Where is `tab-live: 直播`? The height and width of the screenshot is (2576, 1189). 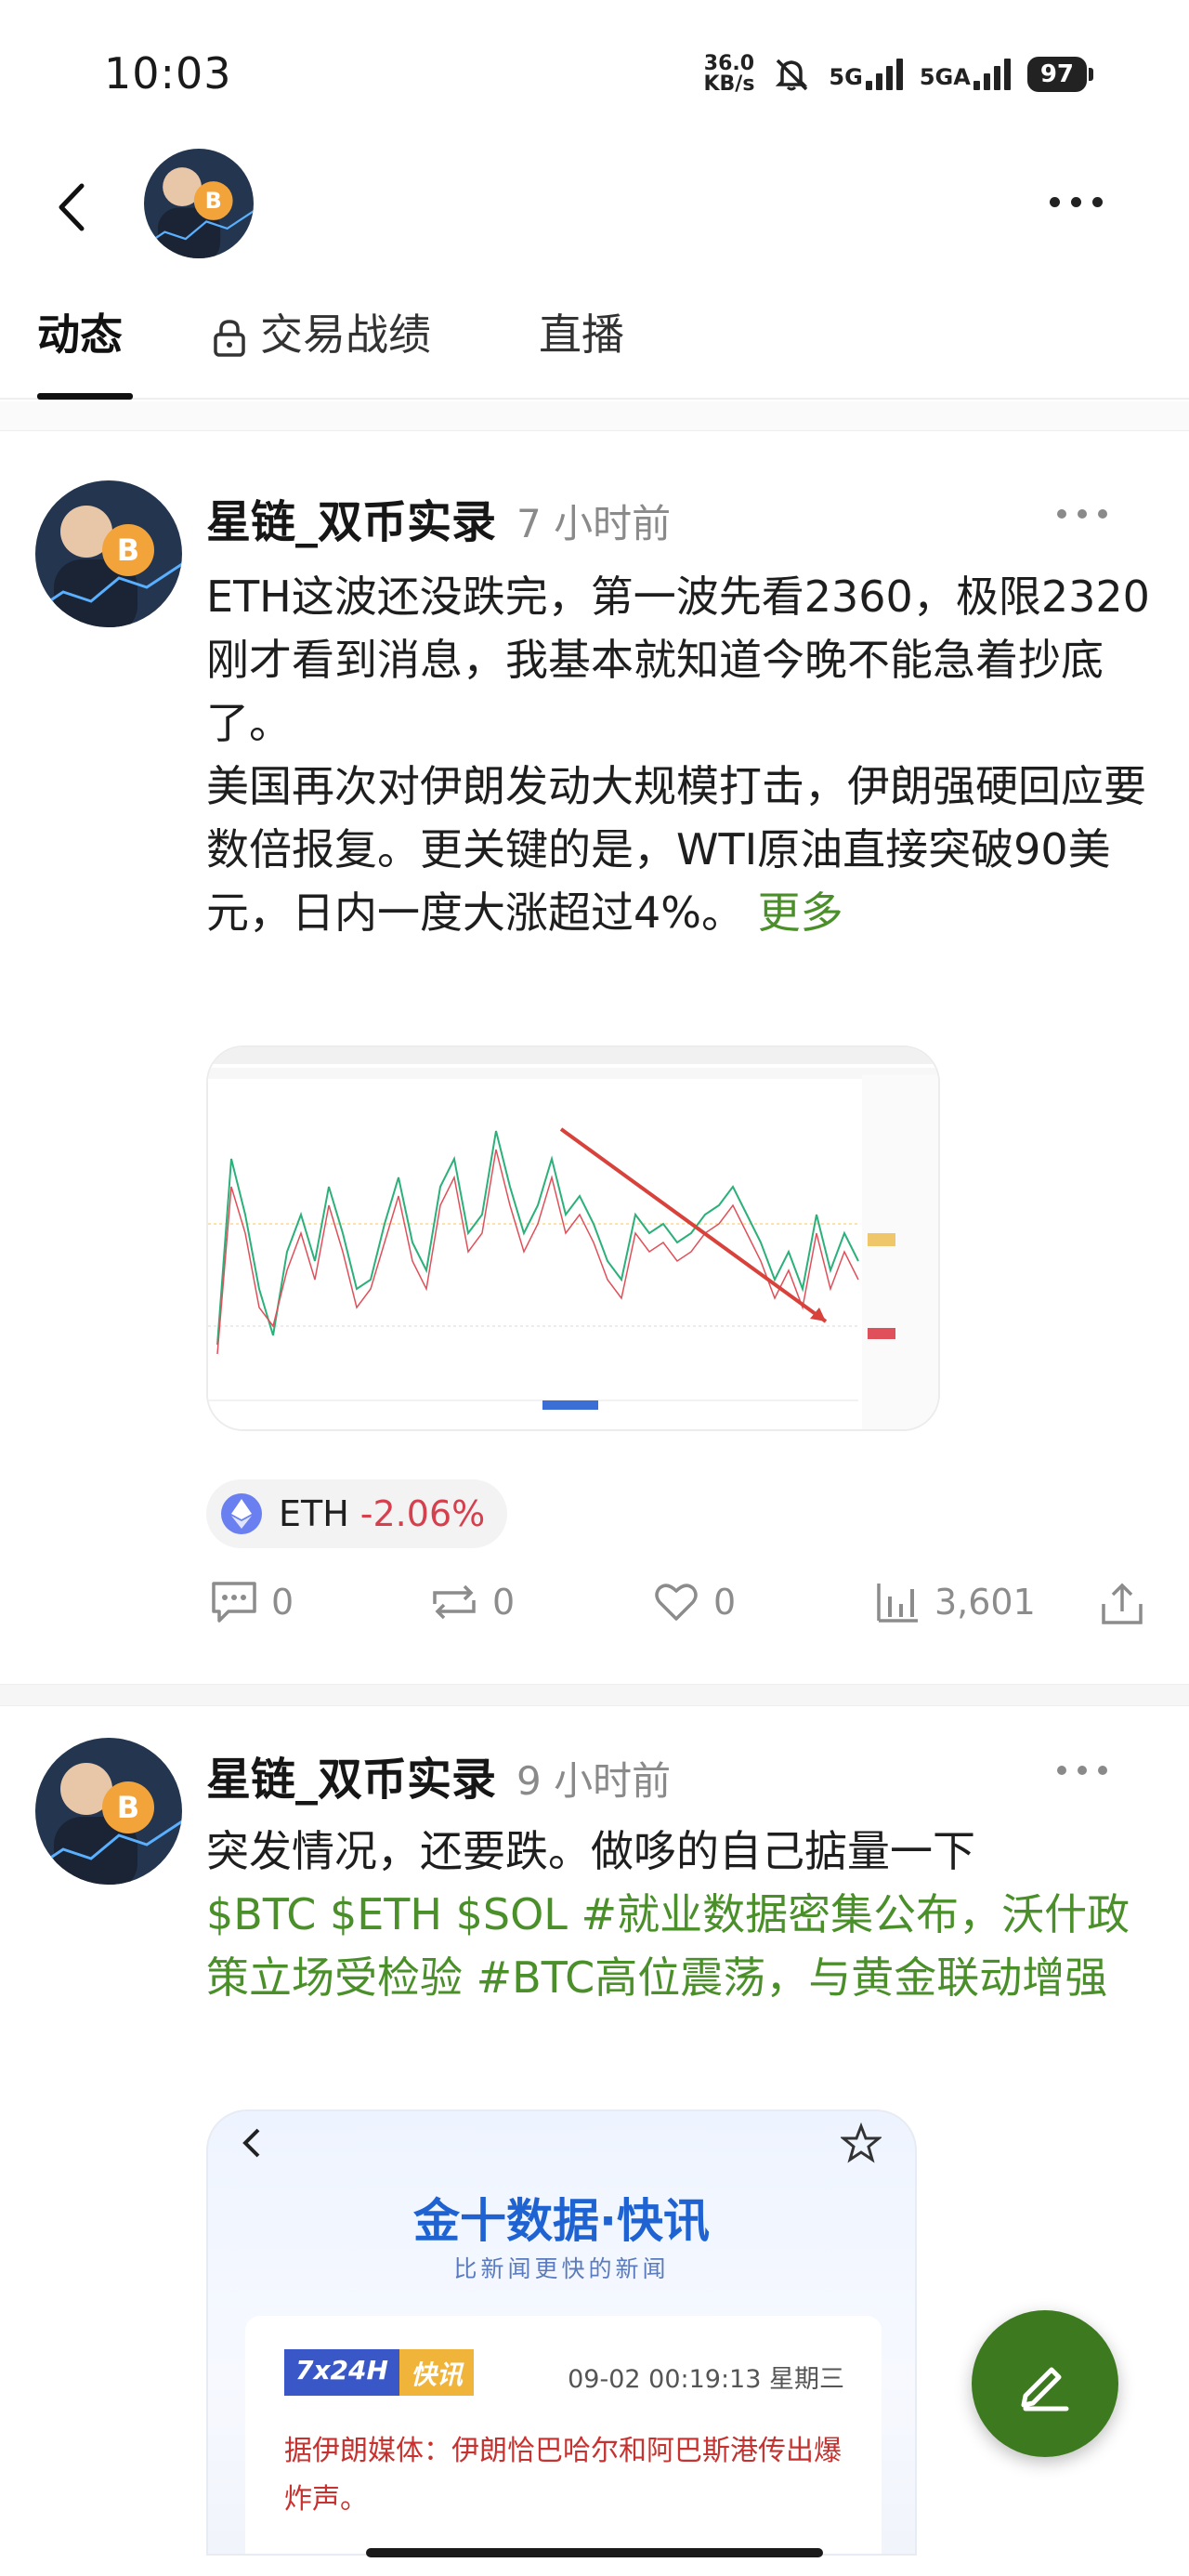 tab-live: 直播 is located at coordinates (581, 351).